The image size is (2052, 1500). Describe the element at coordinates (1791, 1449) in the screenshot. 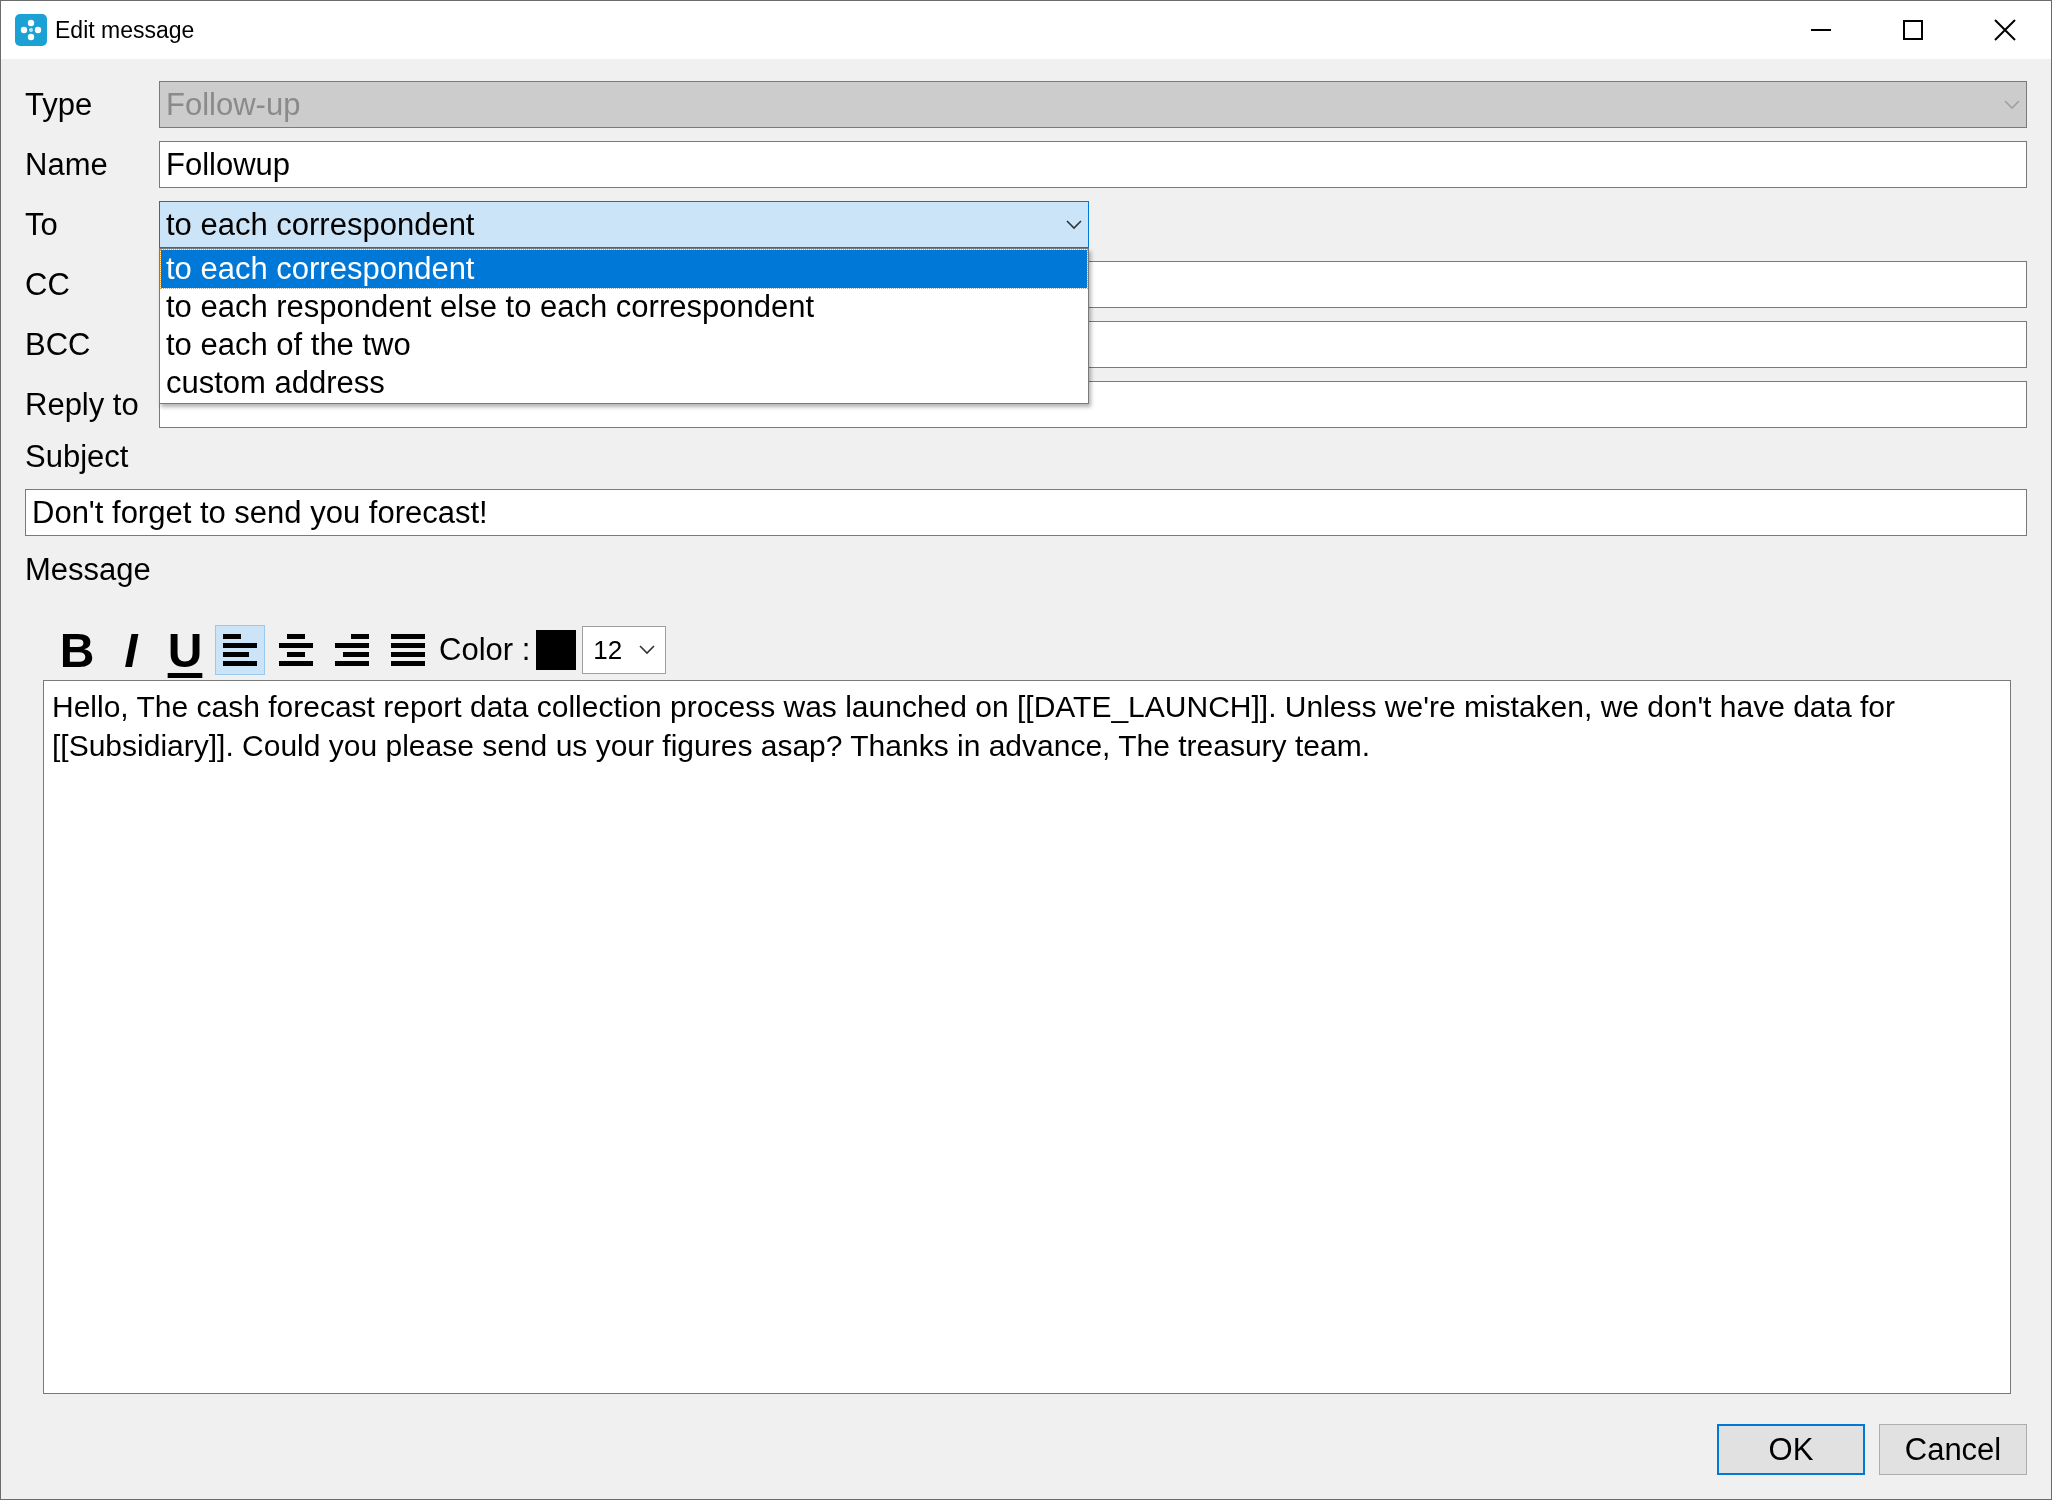

I see `ok-button: OK` at that location.